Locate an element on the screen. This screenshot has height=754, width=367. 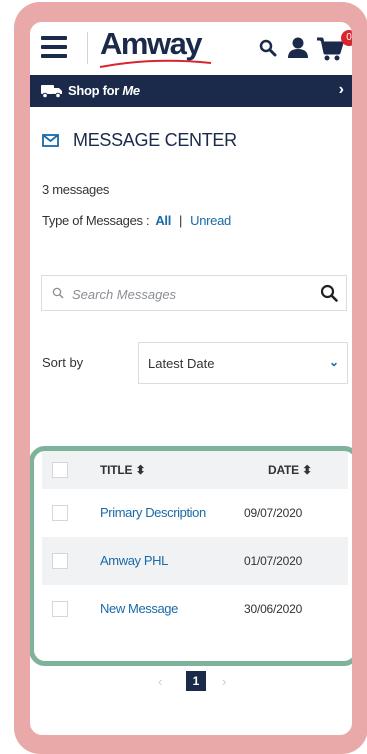
message-count: 3 messages is located at coordinates (76, 189).